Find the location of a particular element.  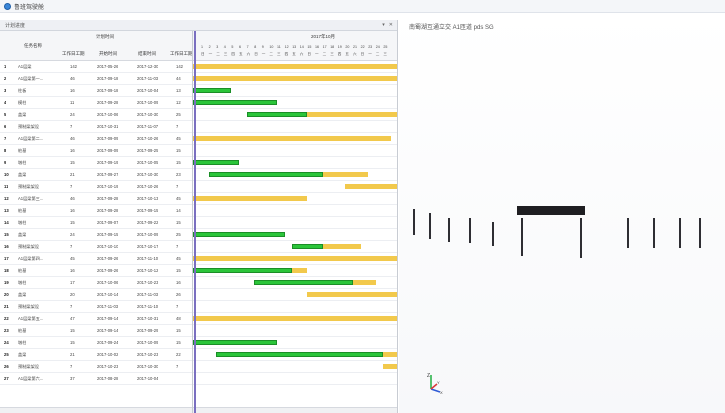

gantt-day-label: 1 is located at coordinates (202, 47).